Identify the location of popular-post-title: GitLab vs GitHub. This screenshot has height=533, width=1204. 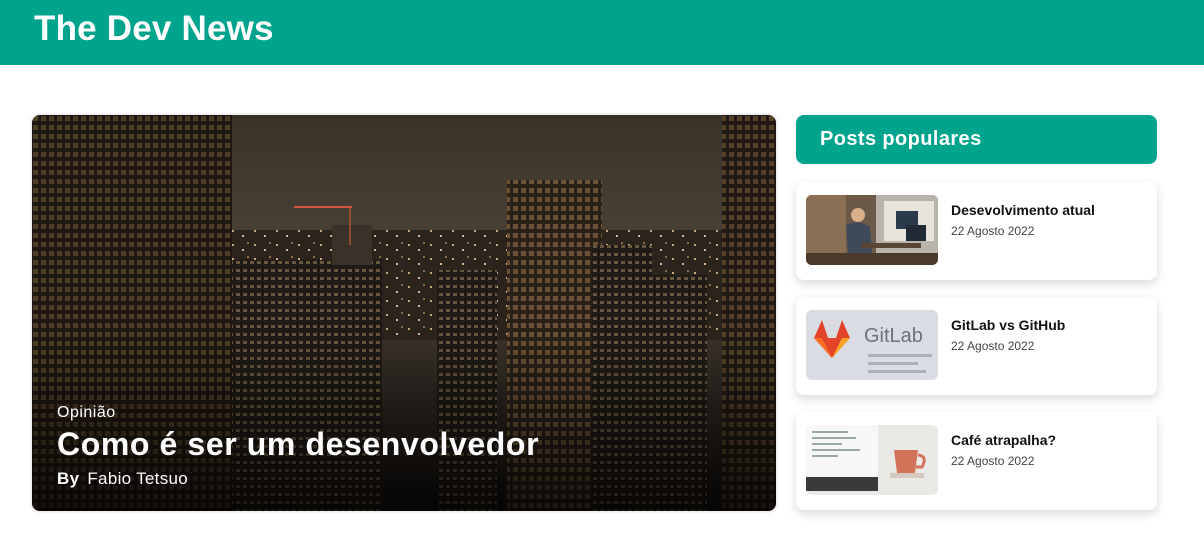
(1008, 325).